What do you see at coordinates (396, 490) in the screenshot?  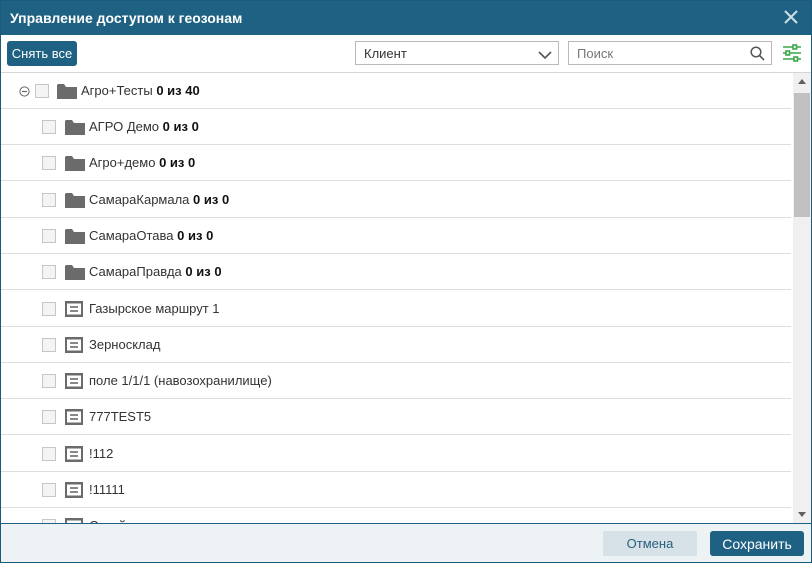 I see `tree-row-geozone: !11111` at bounding box center [396, 490].